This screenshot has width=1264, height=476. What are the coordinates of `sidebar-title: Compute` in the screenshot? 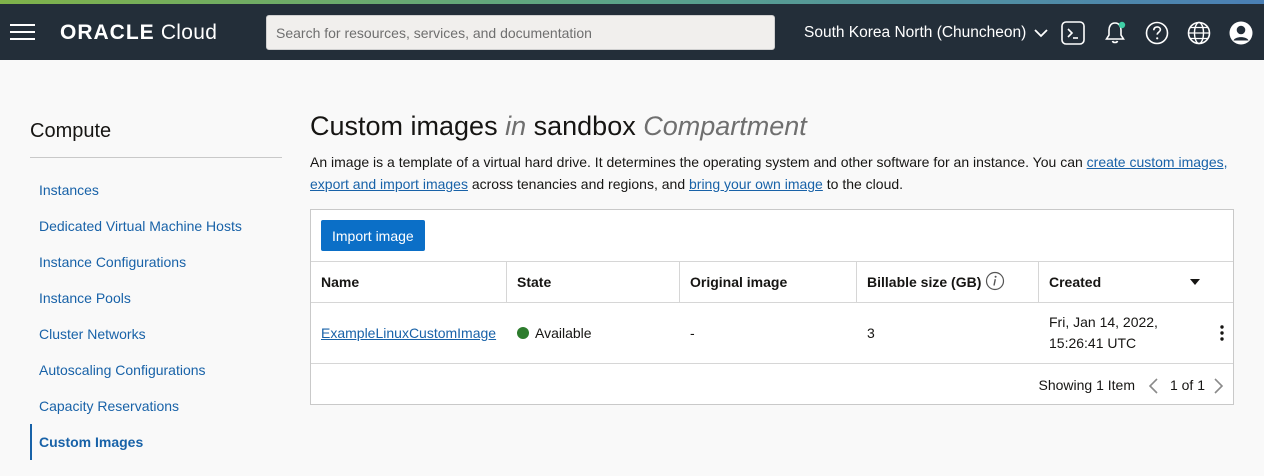 It's located at (71, 131).